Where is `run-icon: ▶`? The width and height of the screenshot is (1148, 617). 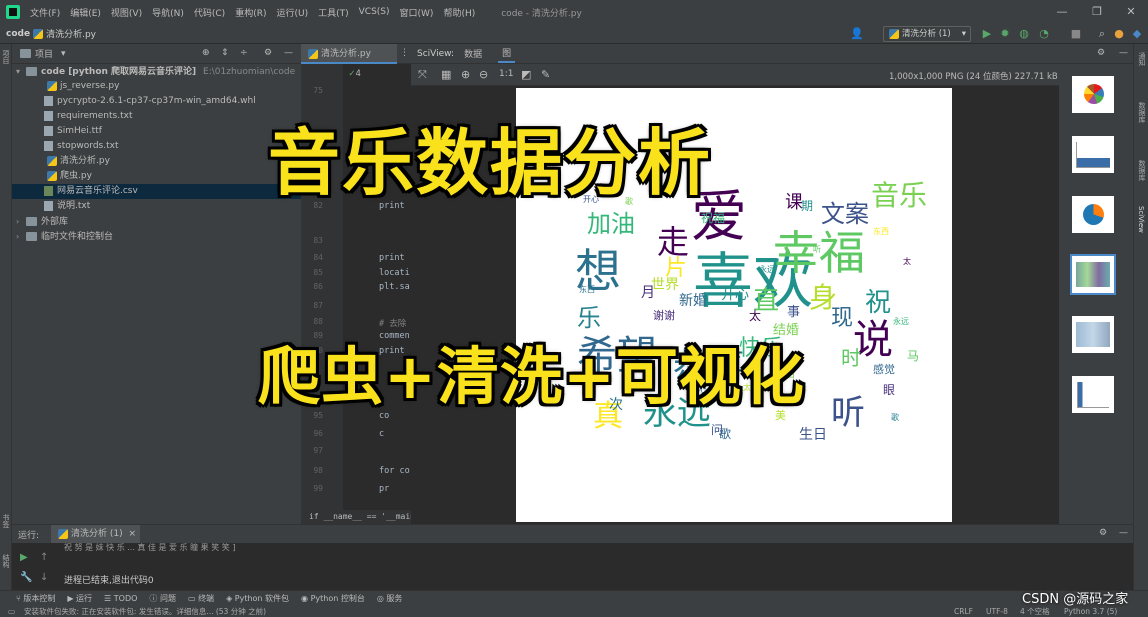
run-icon: ▶ is located at coordinates (987, 34).